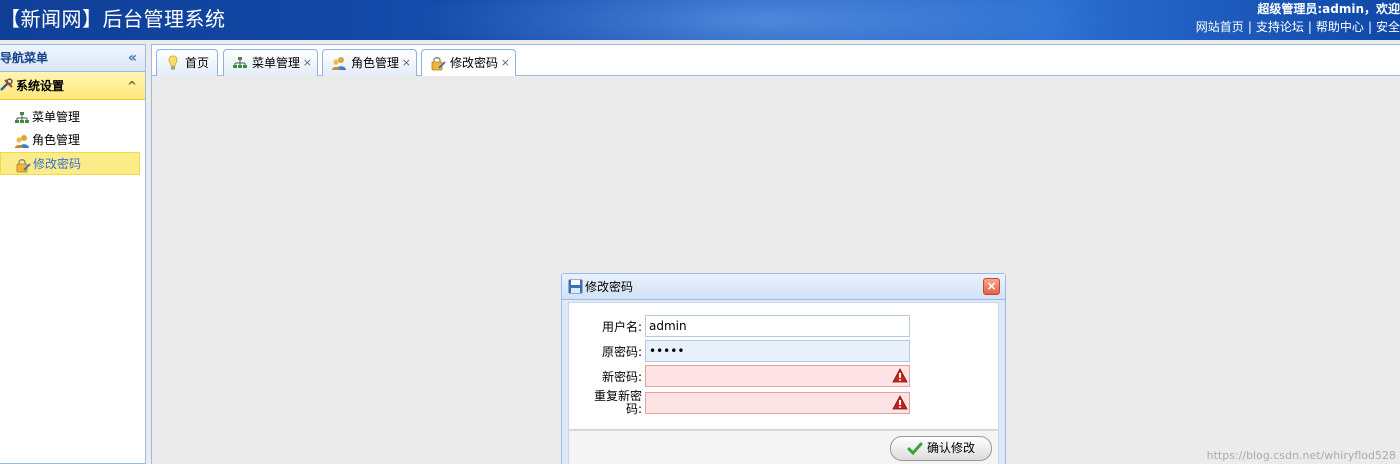 The width and height of the screenshot is (1400, 464). I want to click on lightbulb-icon, so click(173, 62).